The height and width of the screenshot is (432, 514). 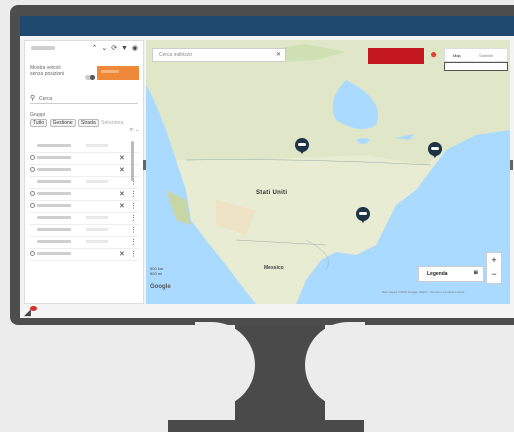 What do you see at coordinates (433, 54) in the screenshot?
I see `location-pin-icon: ●` at bounding box center [433, 54].